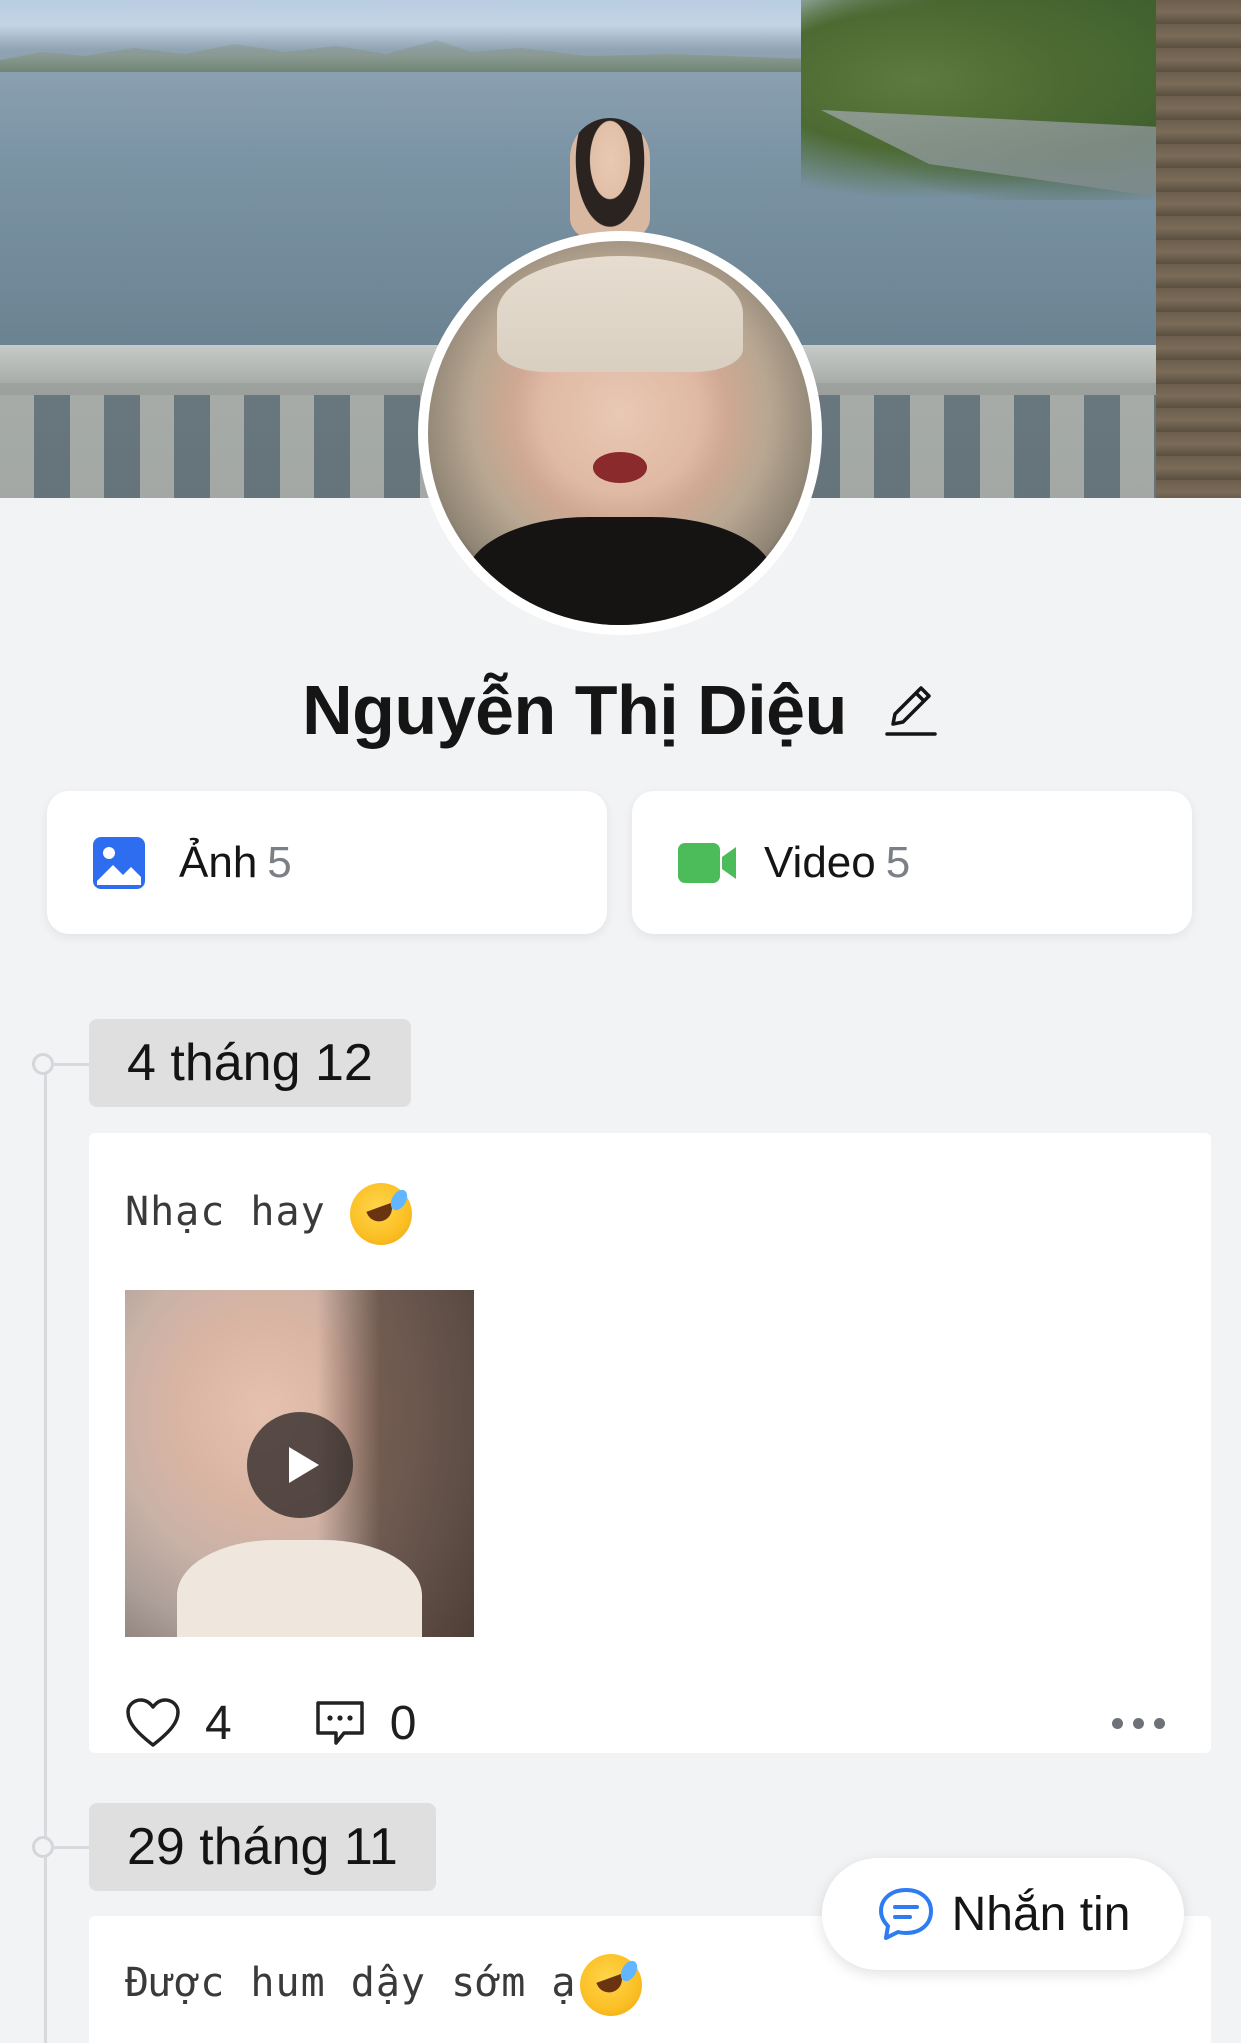  Describe the element at coordinates (365, 1723) in the screenshot. I see `comment-button: 0` at that location.